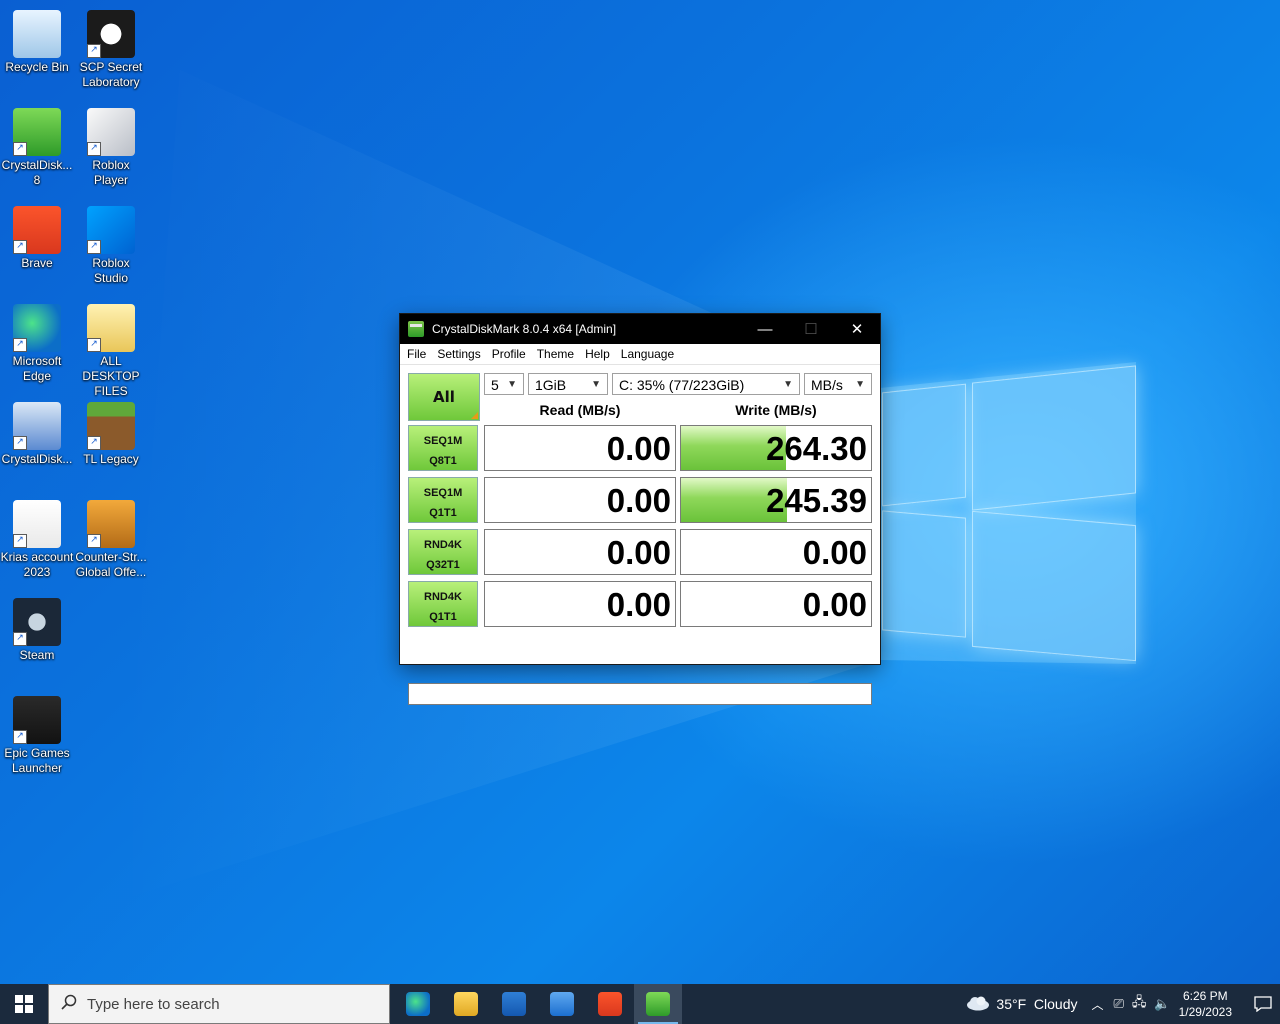  I want to click on menu-language: Language, so click(649, 354).